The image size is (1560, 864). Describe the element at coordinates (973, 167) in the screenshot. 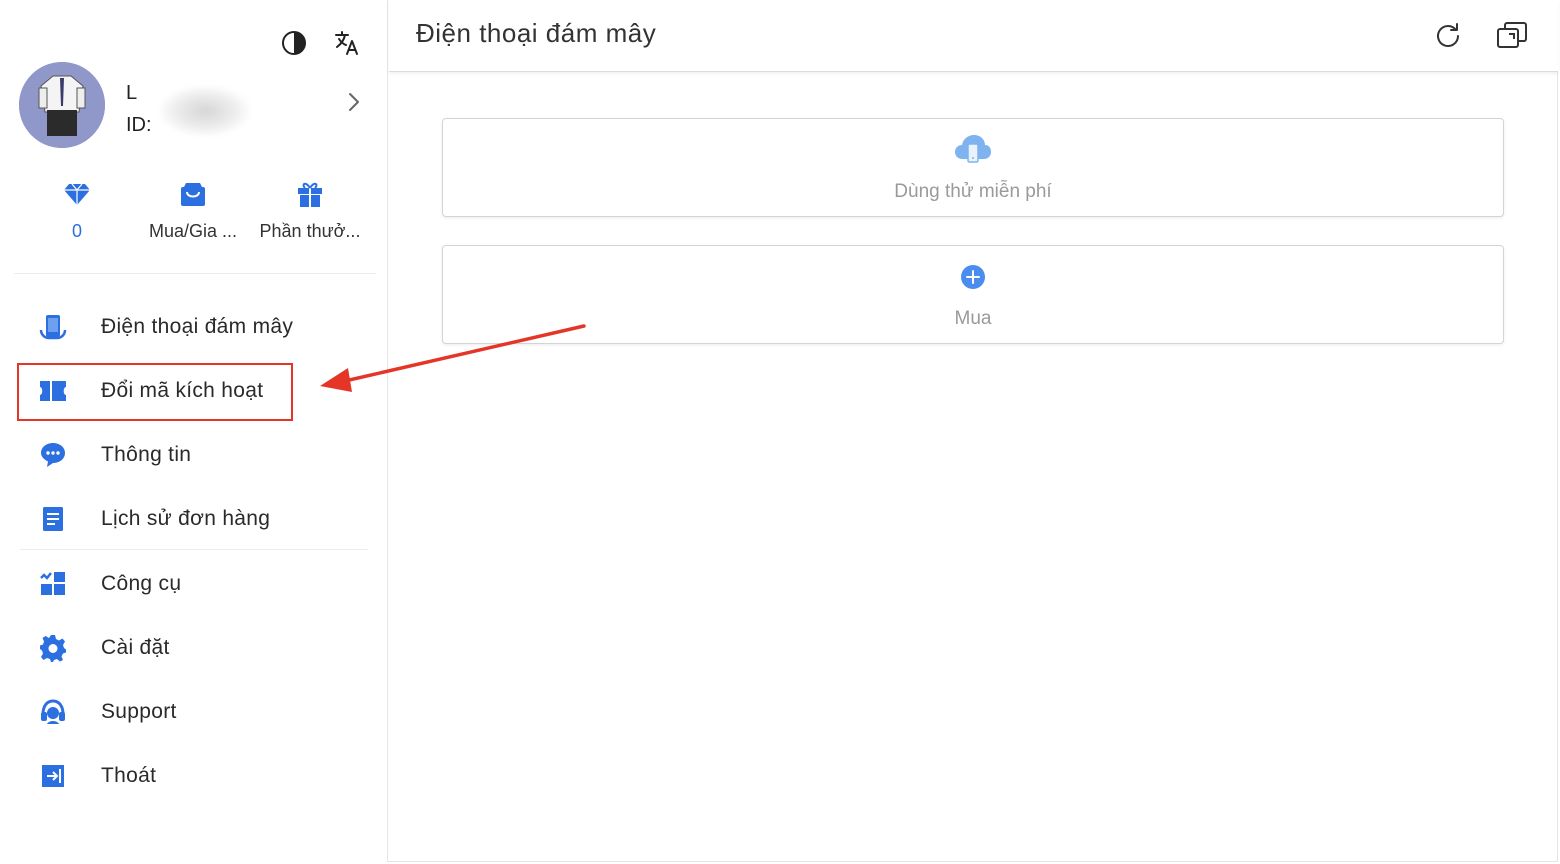

I see `free-trial-card: Dùng thử miễn phí` at that location.